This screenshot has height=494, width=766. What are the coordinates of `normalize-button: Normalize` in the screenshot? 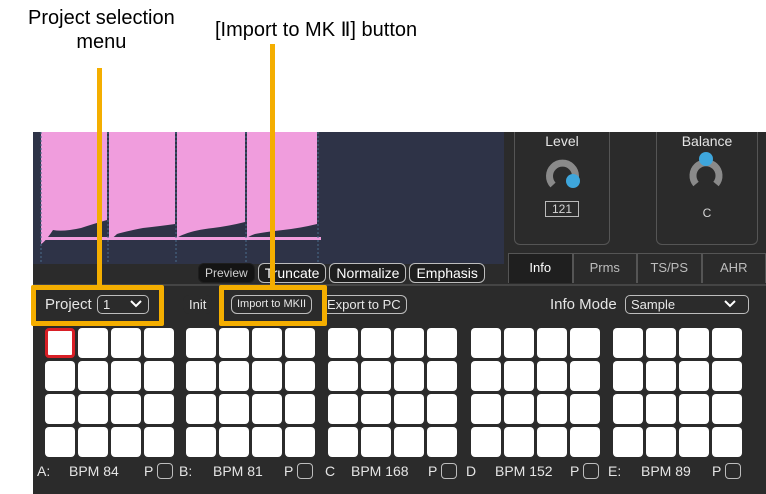 It's located at (368, 273).